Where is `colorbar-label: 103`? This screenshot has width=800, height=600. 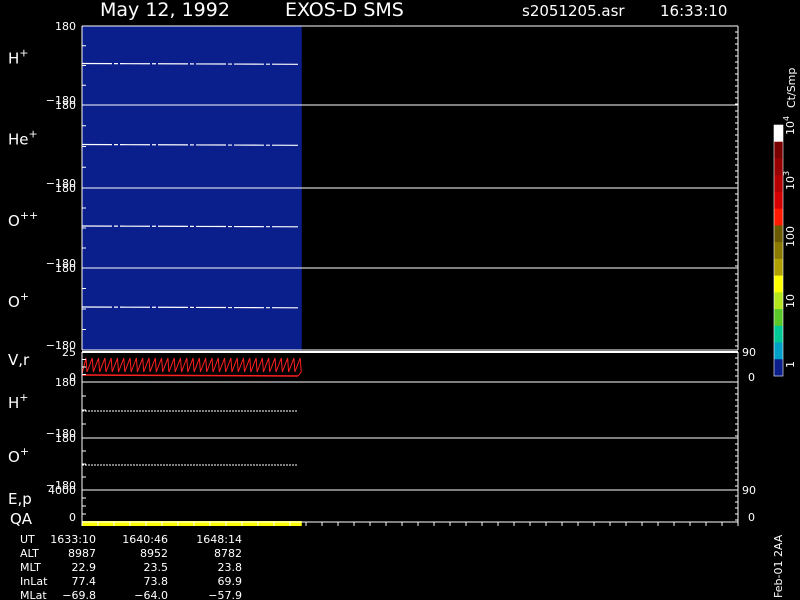 colorbar-label: 103 is located at coordinates (789, 180).